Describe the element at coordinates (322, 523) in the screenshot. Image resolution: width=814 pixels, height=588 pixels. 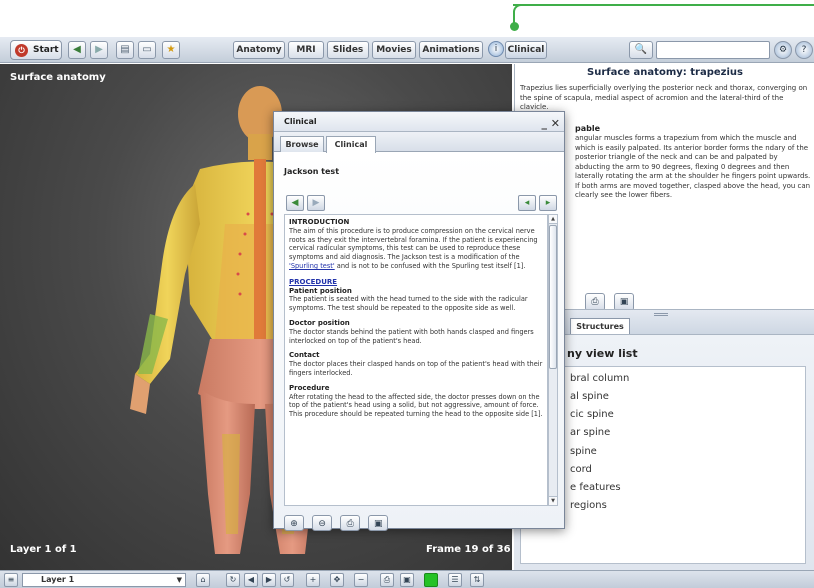
I see `zoom-out-icon: ⊖` at that location.